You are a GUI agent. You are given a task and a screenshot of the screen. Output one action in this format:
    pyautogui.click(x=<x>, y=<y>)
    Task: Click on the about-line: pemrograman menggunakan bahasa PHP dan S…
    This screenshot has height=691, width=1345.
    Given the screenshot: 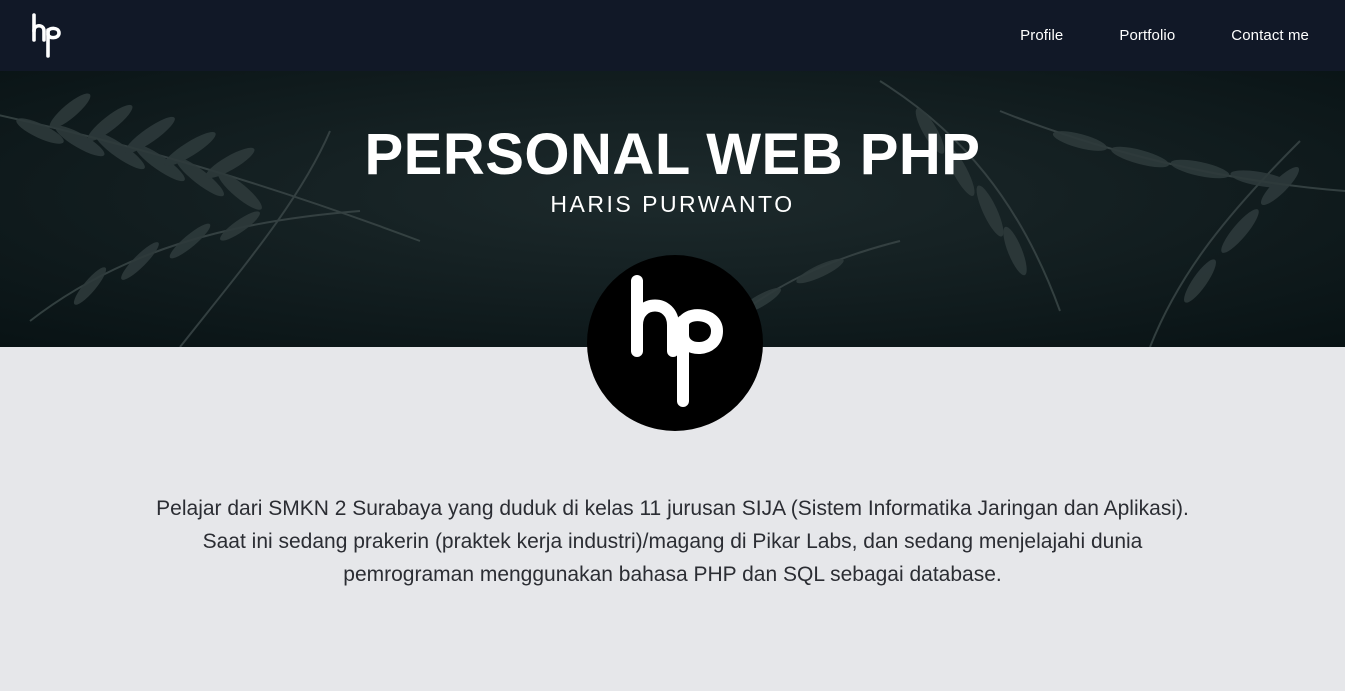 What is the action you would take?
    pyautogui.click(x=672, y=574)
    